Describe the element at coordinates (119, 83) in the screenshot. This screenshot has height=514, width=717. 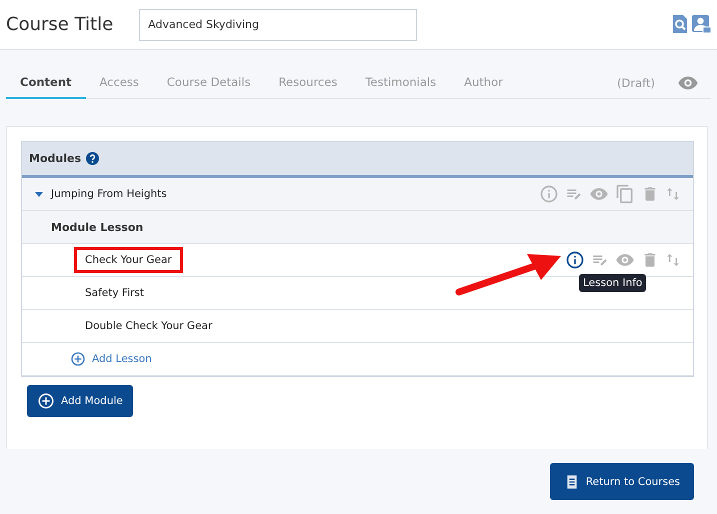
I see `tab: Access` at that location.